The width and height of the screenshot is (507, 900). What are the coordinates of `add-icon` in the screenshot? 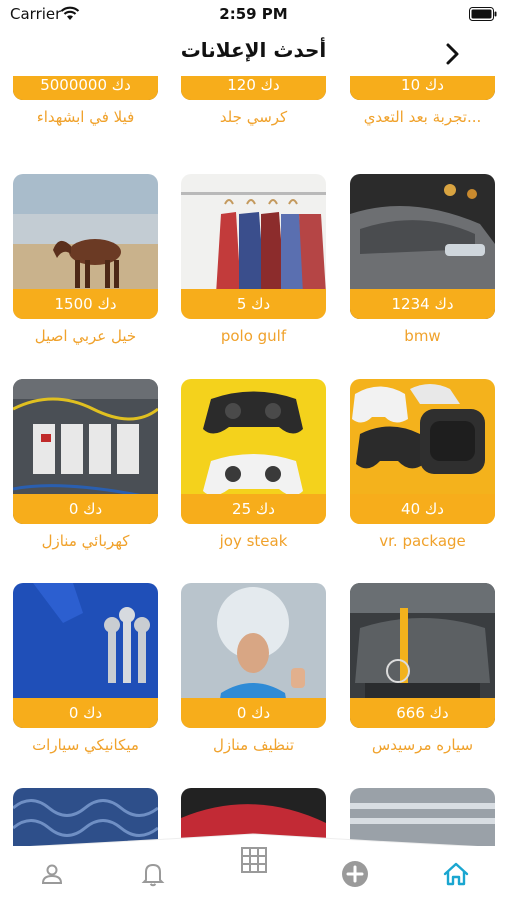 It's located at (355, 874).